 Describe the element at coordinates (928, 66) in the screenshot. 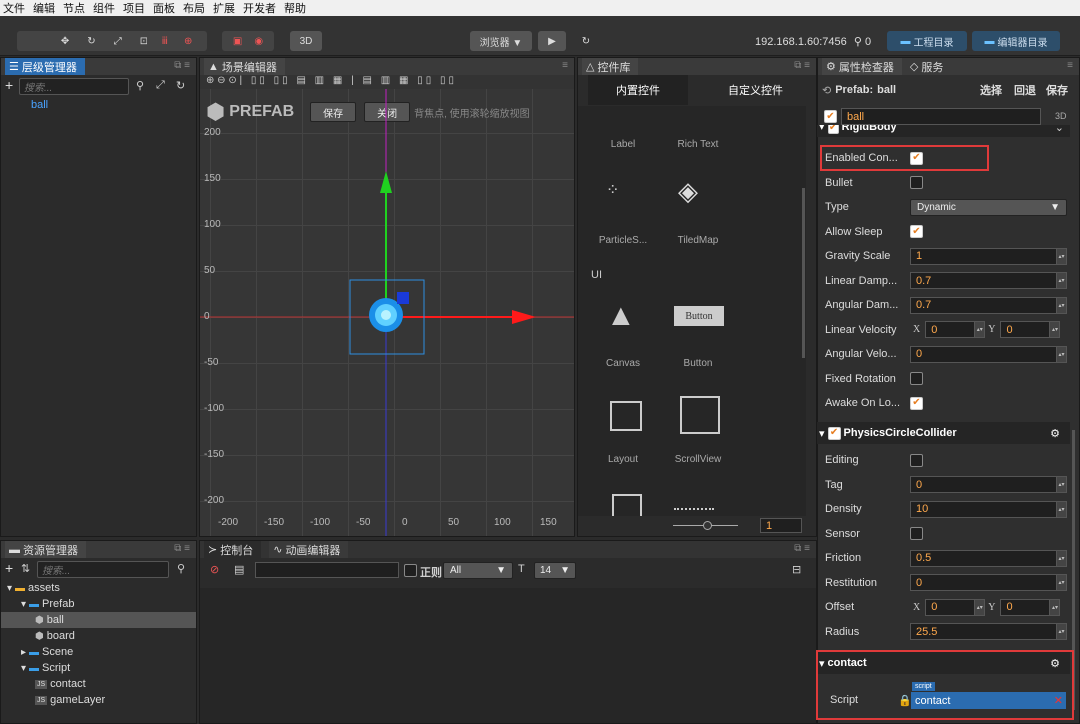

I see `tab-service: ◇ 服务` at that location.